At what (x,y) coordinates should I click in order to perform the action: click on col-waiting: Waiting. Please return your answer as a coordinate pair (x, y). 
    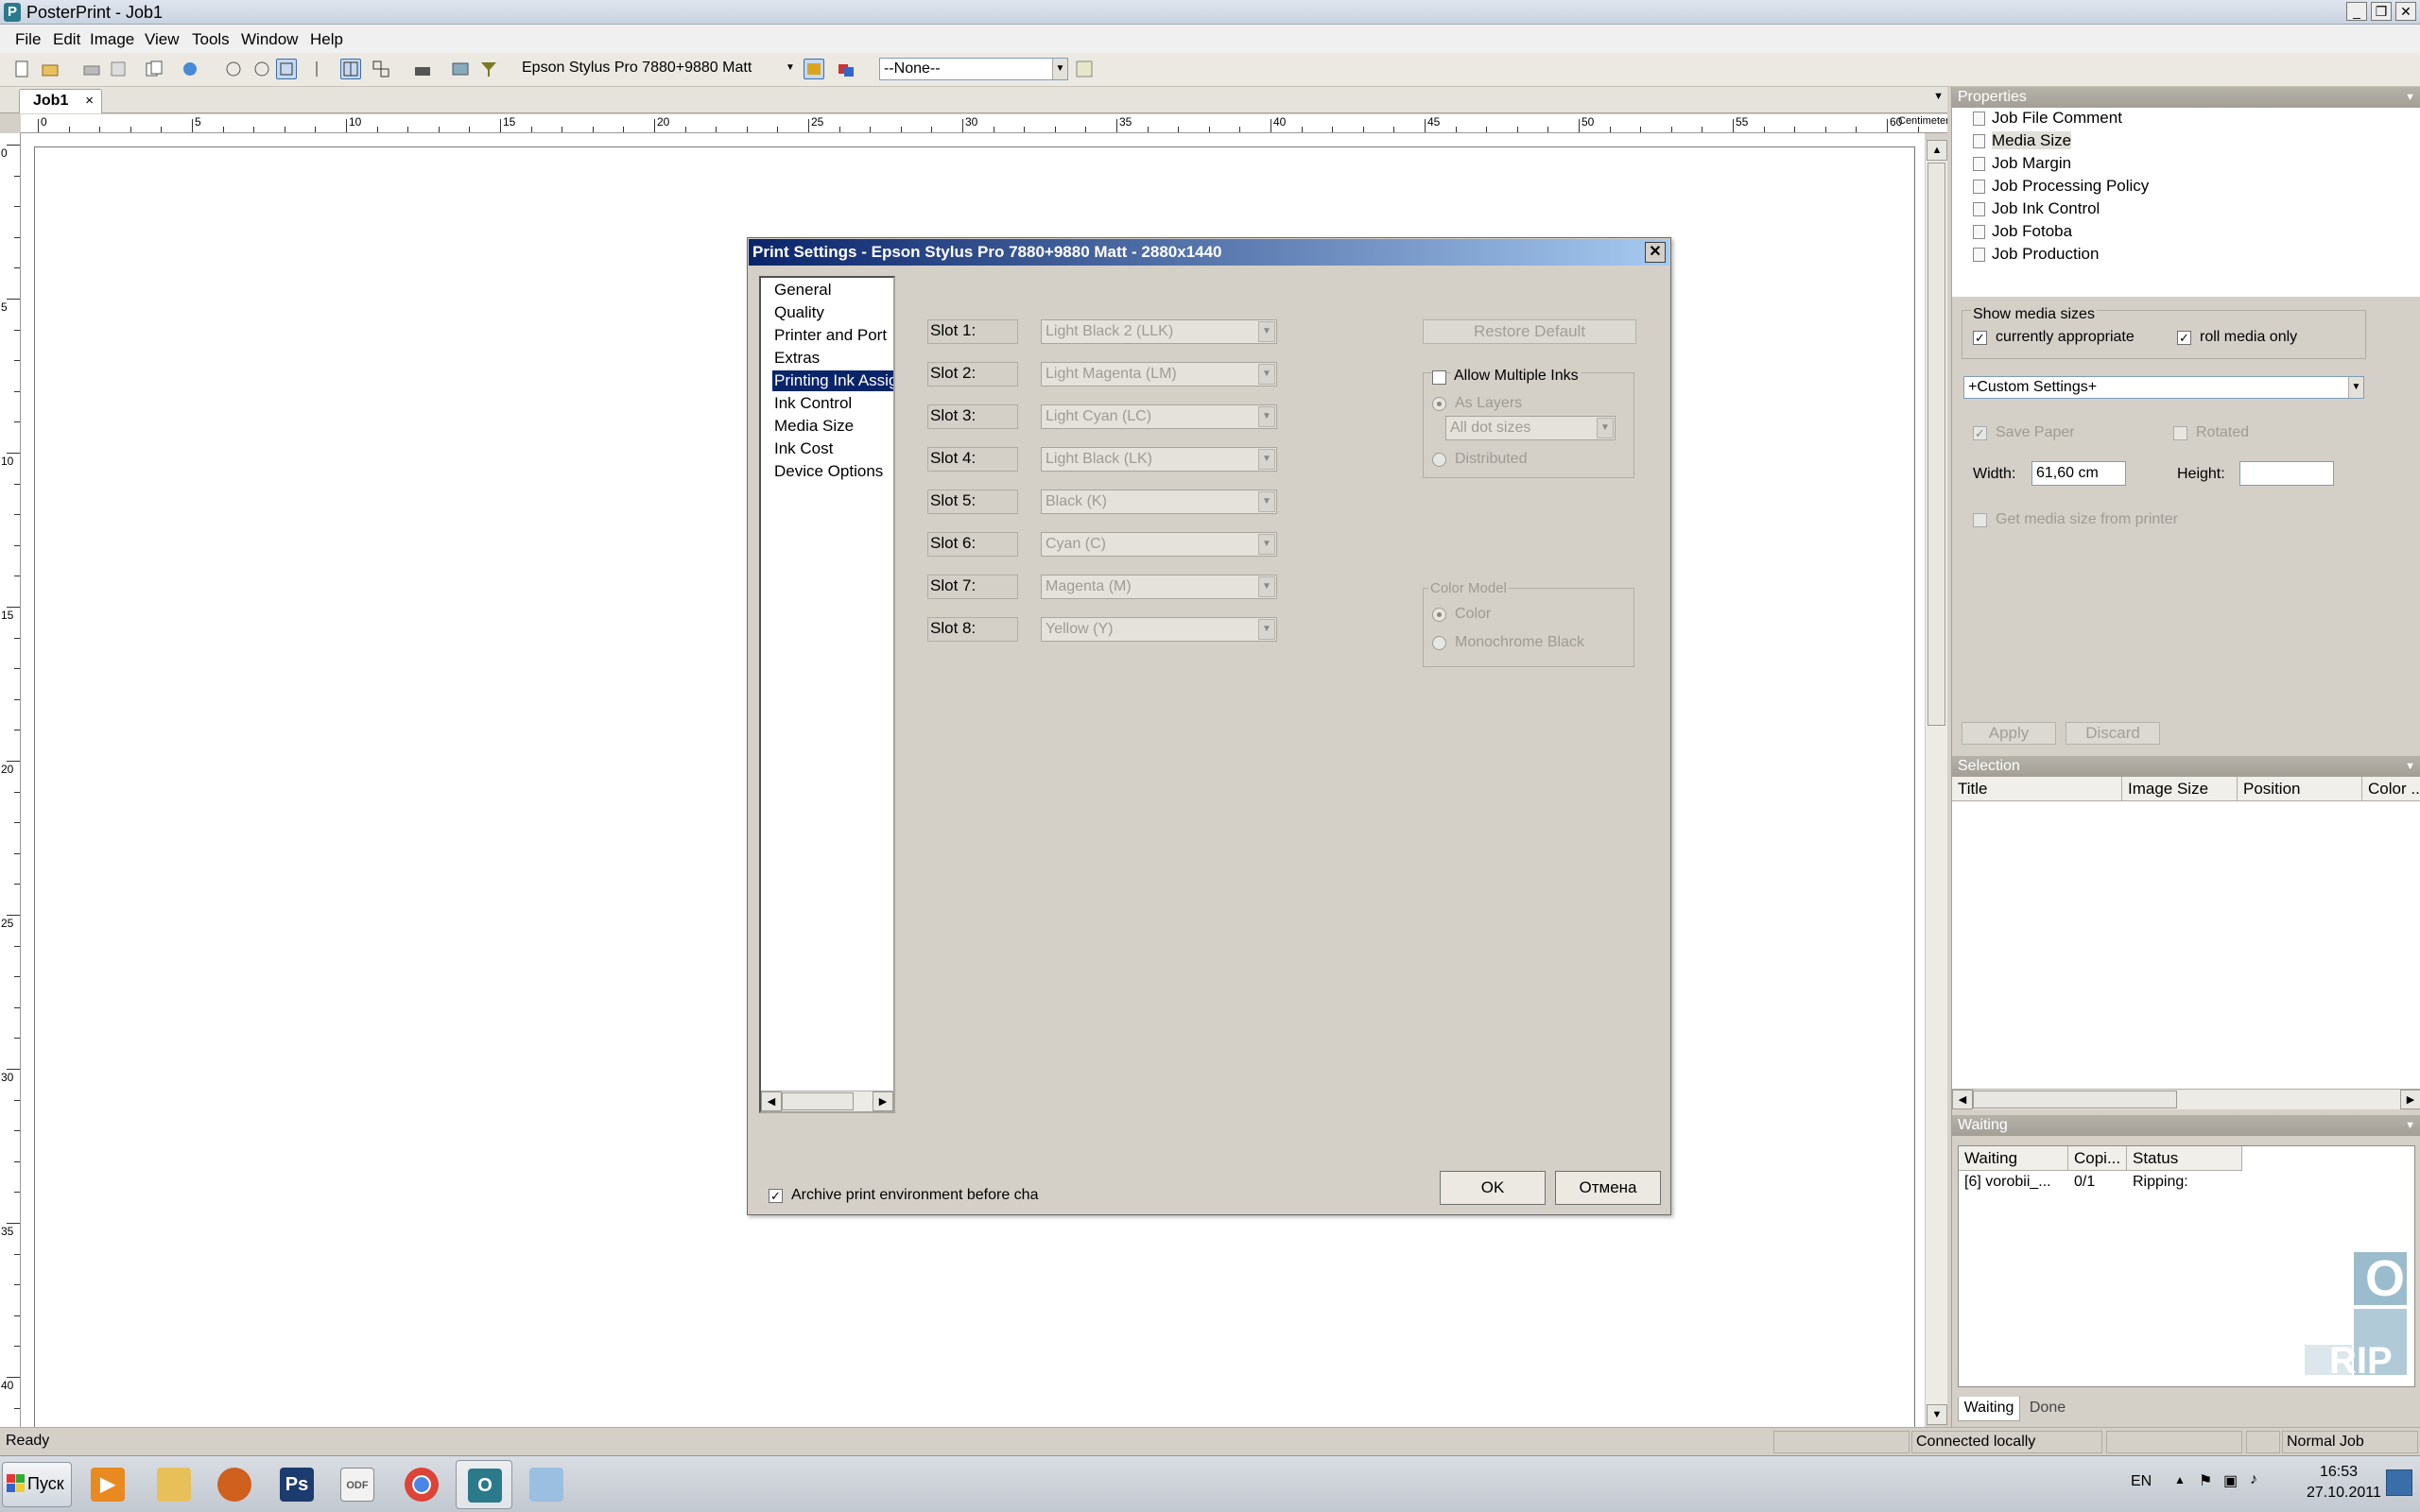
    Looking at the image, I should click on (2014, 1158).